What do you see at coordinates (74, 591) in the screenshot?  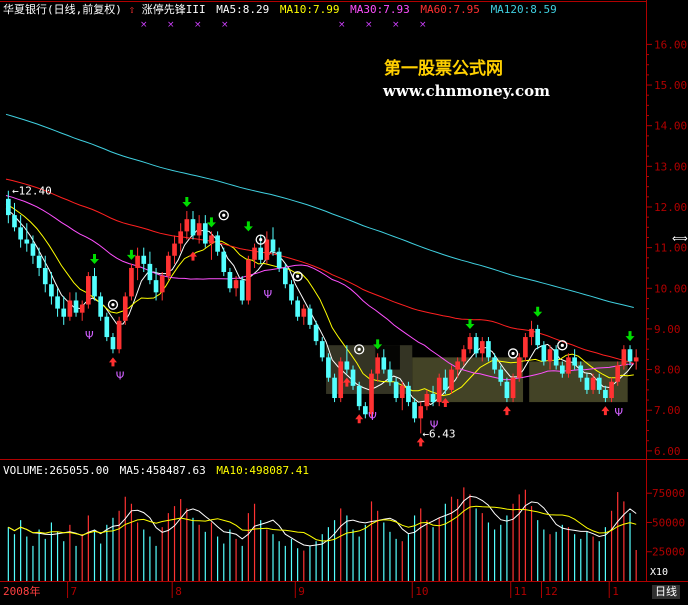 I see `month-label: 7` at bounding box center [74, 591].